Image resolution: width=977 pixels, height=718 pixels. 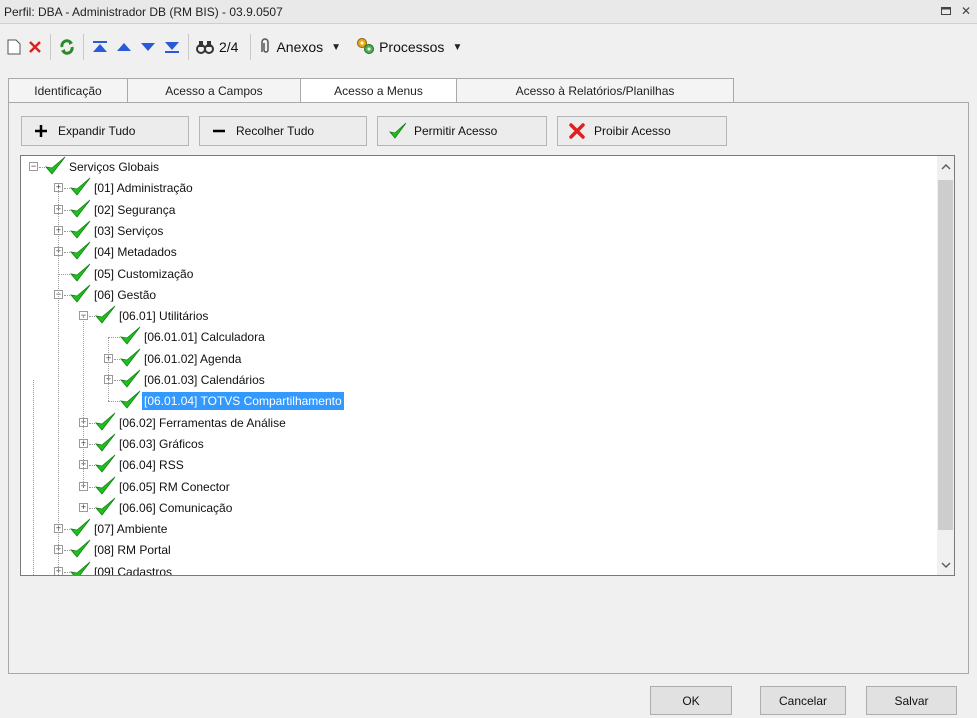 I want to click on tree-node: [06.04] RSS, so click(x=151, y=465).